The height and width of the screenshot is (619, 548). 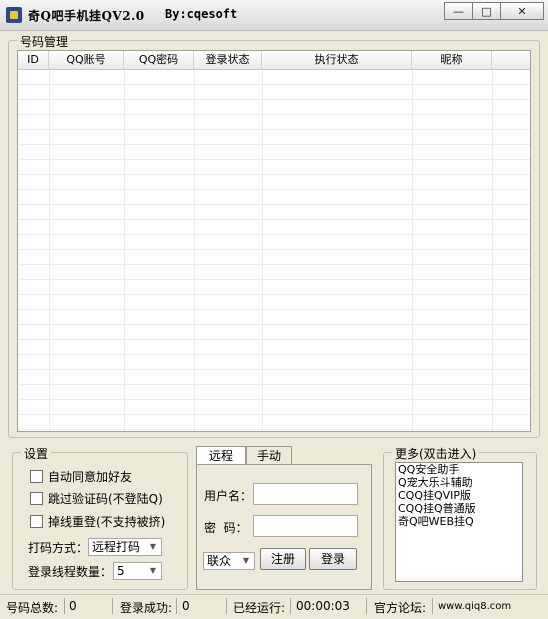 I want to click on captcha-mode-select: 远程打码 ▼, so click(x=125, y=547).